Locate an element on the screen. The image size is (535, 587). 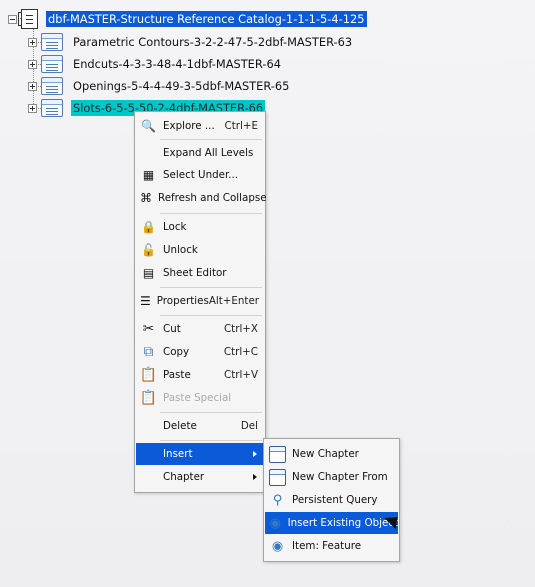
menu-item-label: Insert is located at coordinates (178, 454).